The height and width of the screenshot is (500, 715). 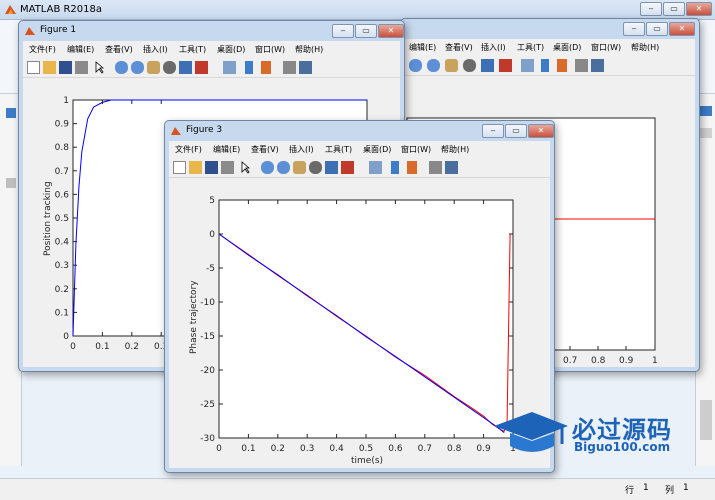 I want to click on figure3-title-bar: Figure 3 ‒ ▭ ✕, so click(x=359, y=131).